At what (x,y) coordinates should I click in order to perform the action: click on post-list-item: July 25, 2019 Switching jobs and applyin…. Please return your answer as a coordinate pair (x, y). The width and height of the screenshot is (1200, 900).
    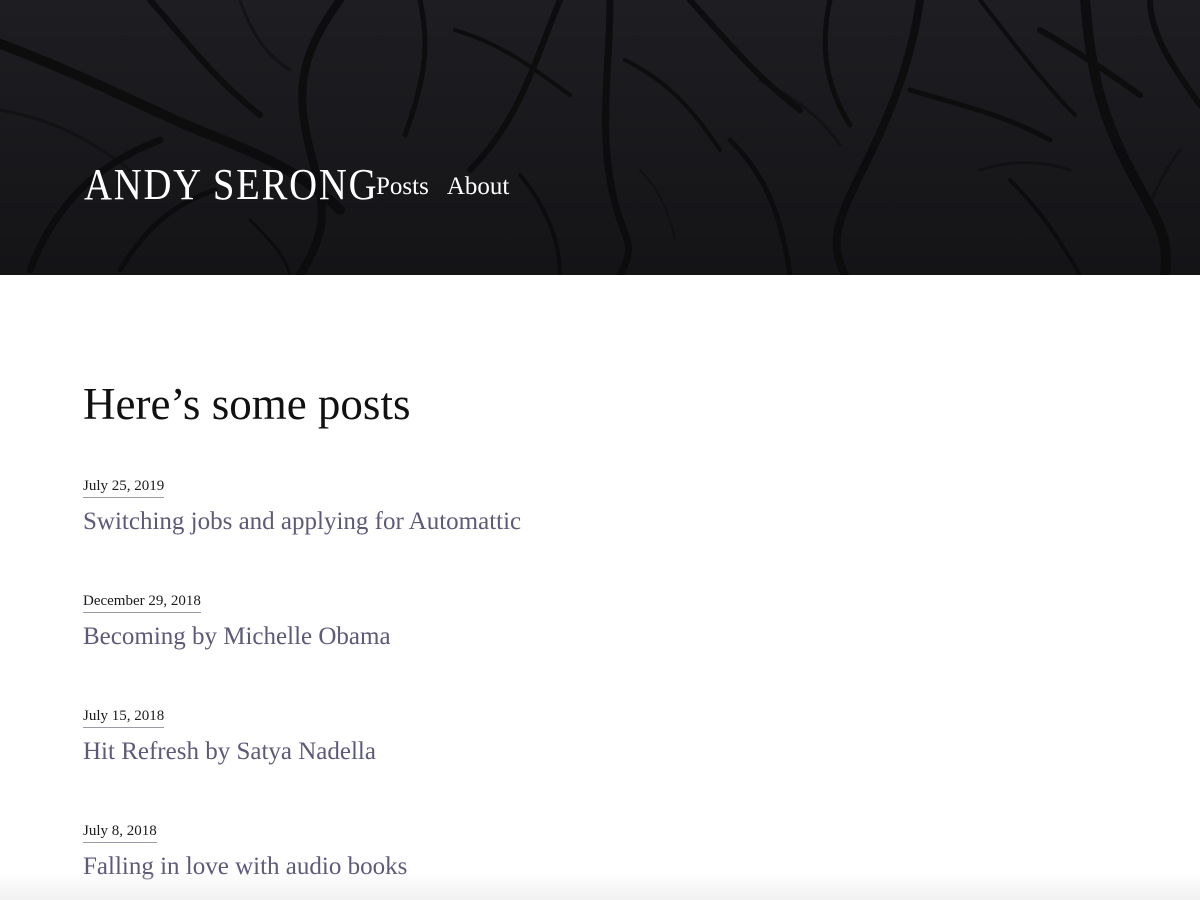
    Looking at the image, I should click on (533, 534).